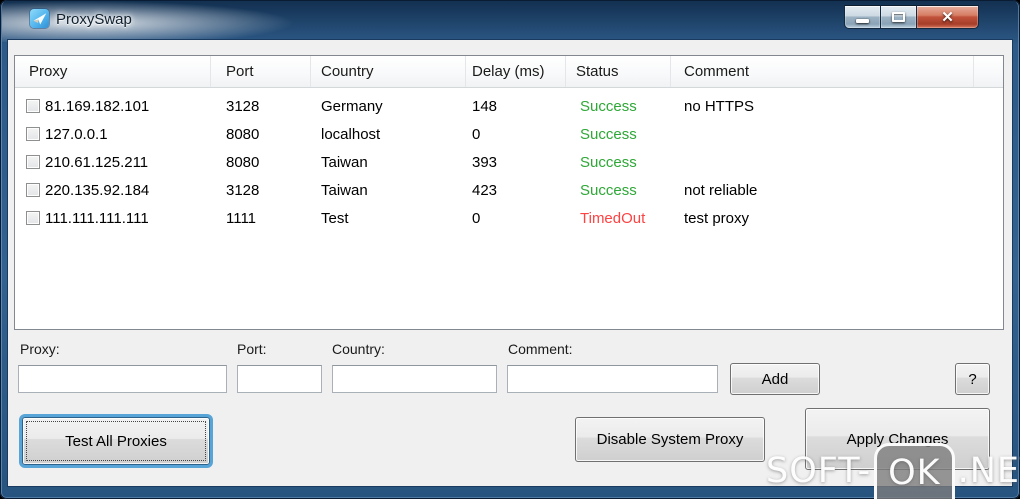  What do you see at coordinates (414, 379) in the screenshot?
I see `country-input` at bounding box center [414, 379].